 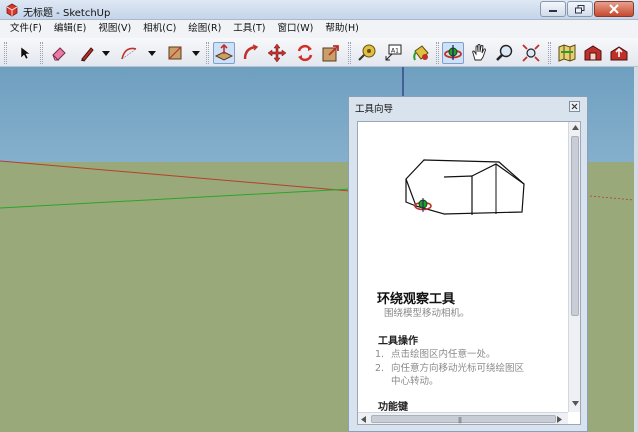 I want to click on paint-bucket-button, so click(x=421, y=53).